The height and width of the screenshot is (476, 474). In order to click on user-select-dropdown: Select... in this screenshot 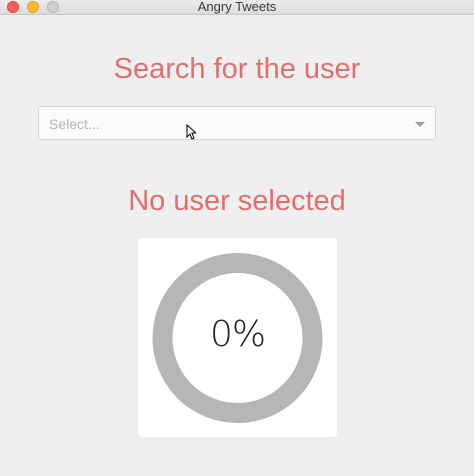, I will do `click(237, 123)`.